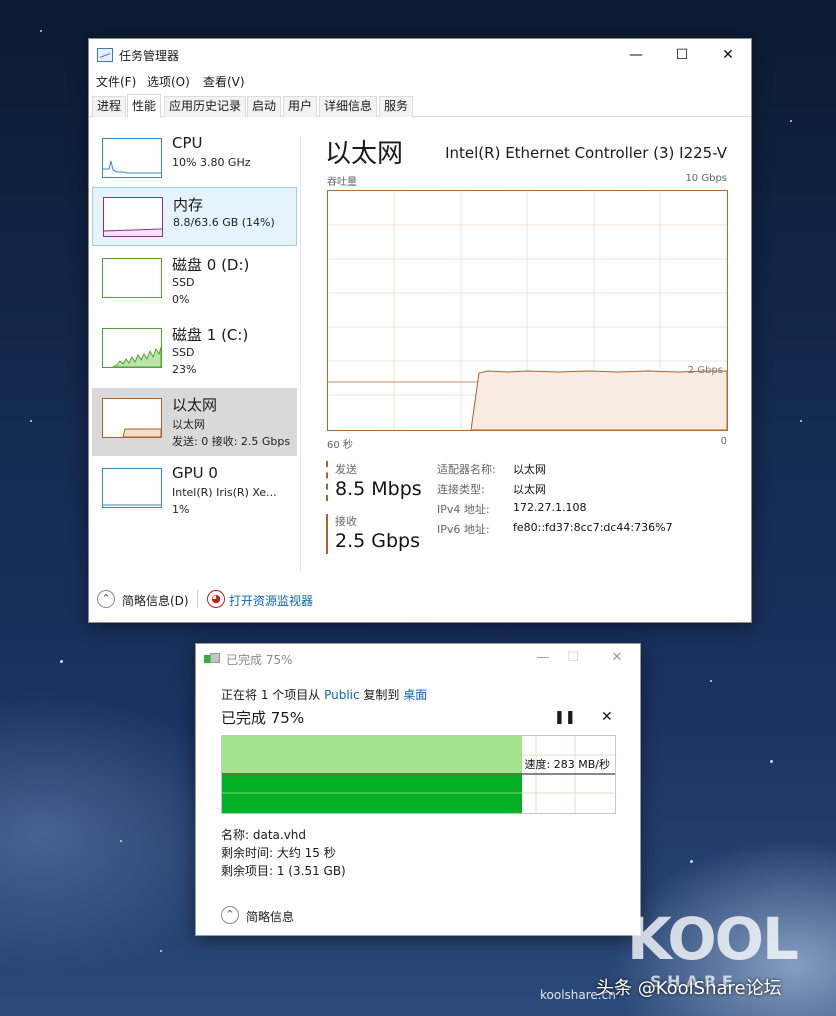  What do you see at coordinates (364, 154) in the screenshot?
I see `page-title: 以太网` at bounding box center [364, 154].